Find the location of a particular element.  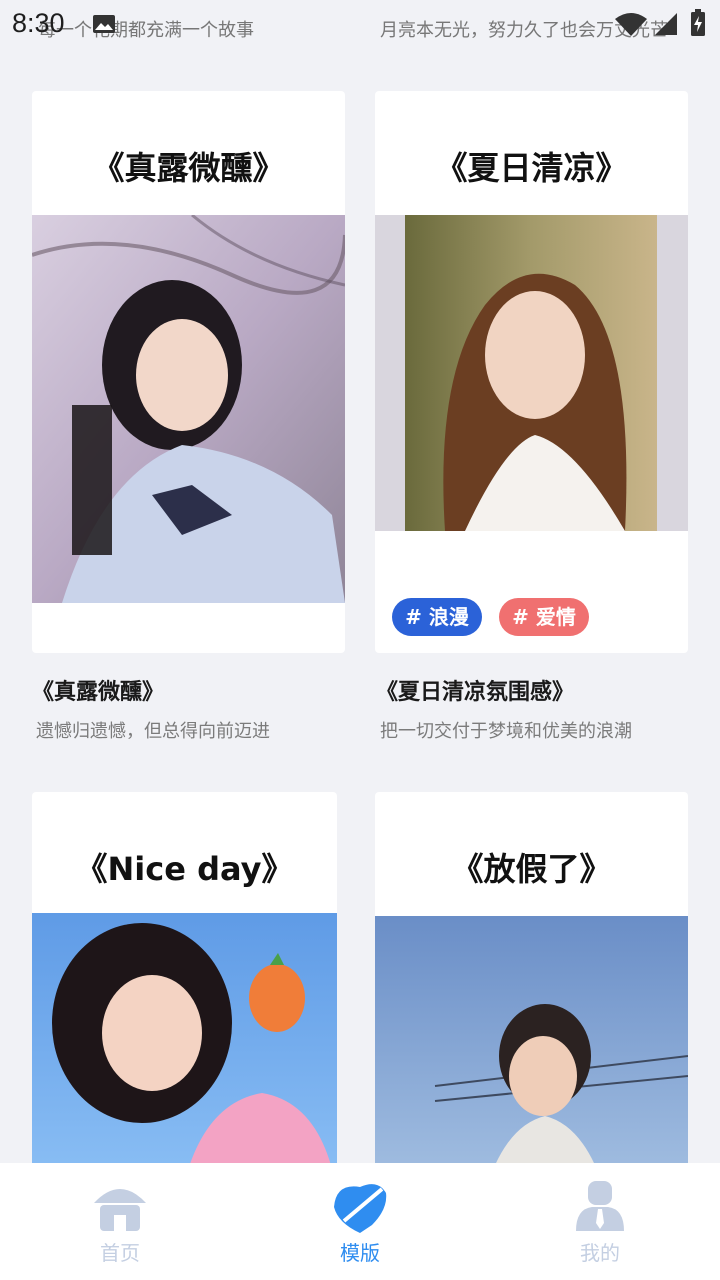

card-title: 《Nice day》 is located at coordinates (184, 869).